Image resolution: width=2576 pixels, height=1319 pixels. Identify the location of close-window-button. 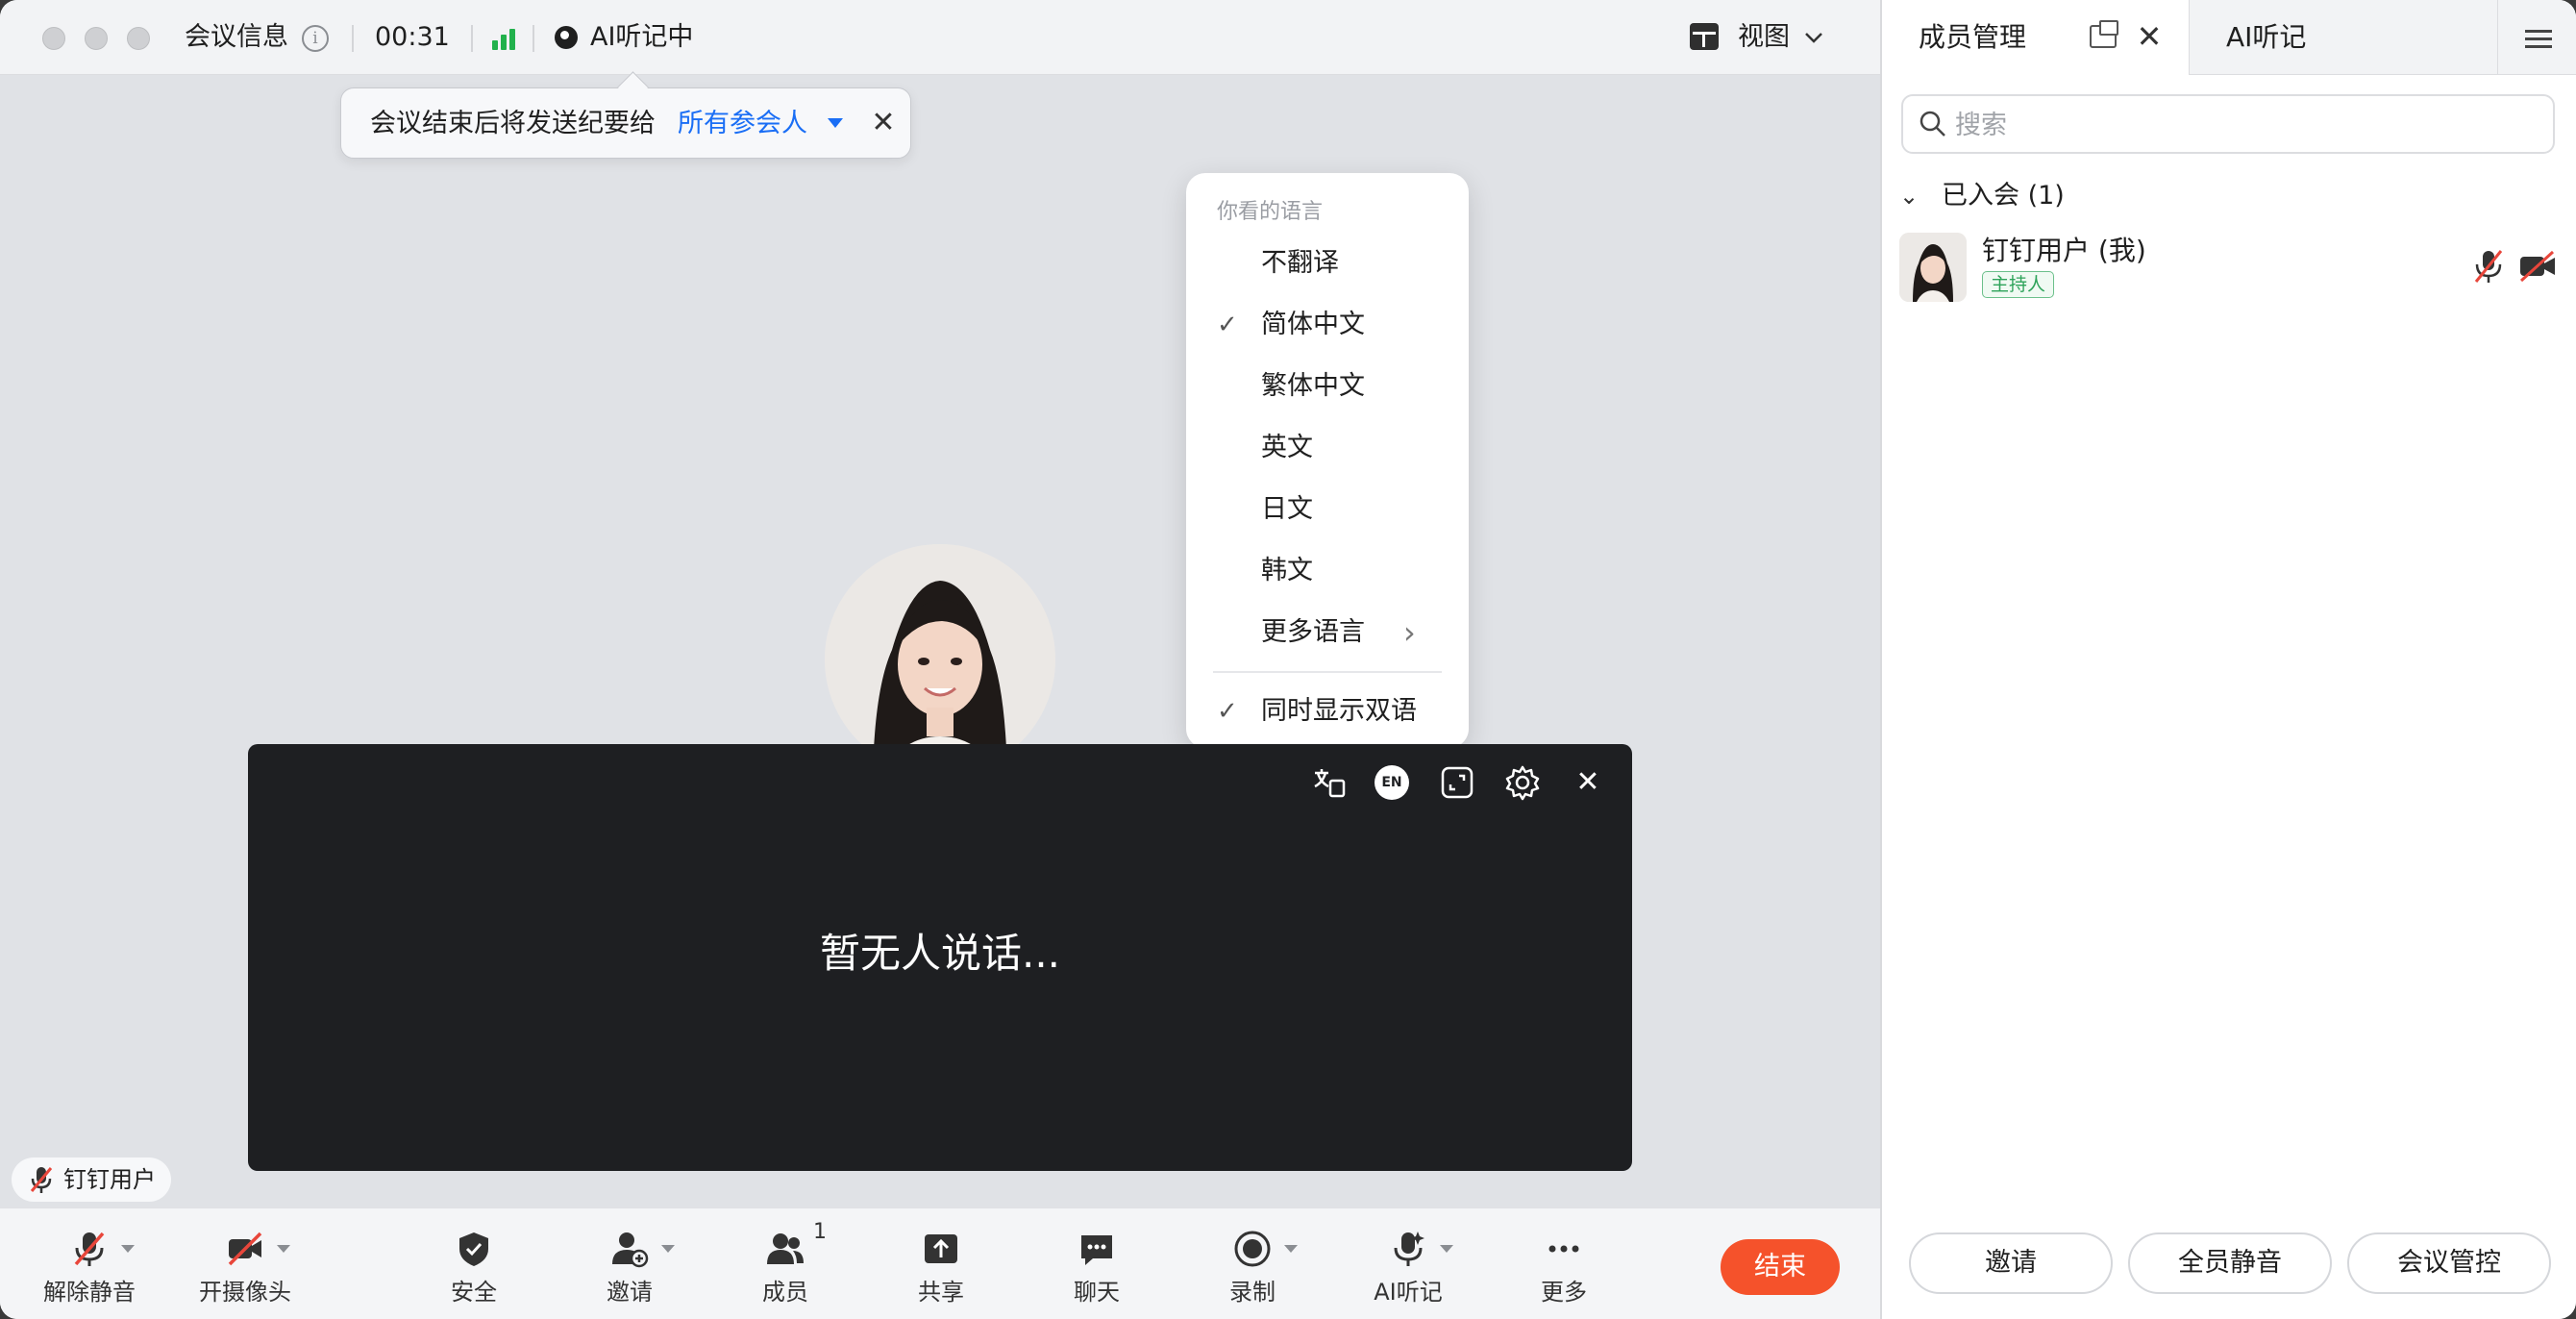
(54, 38).